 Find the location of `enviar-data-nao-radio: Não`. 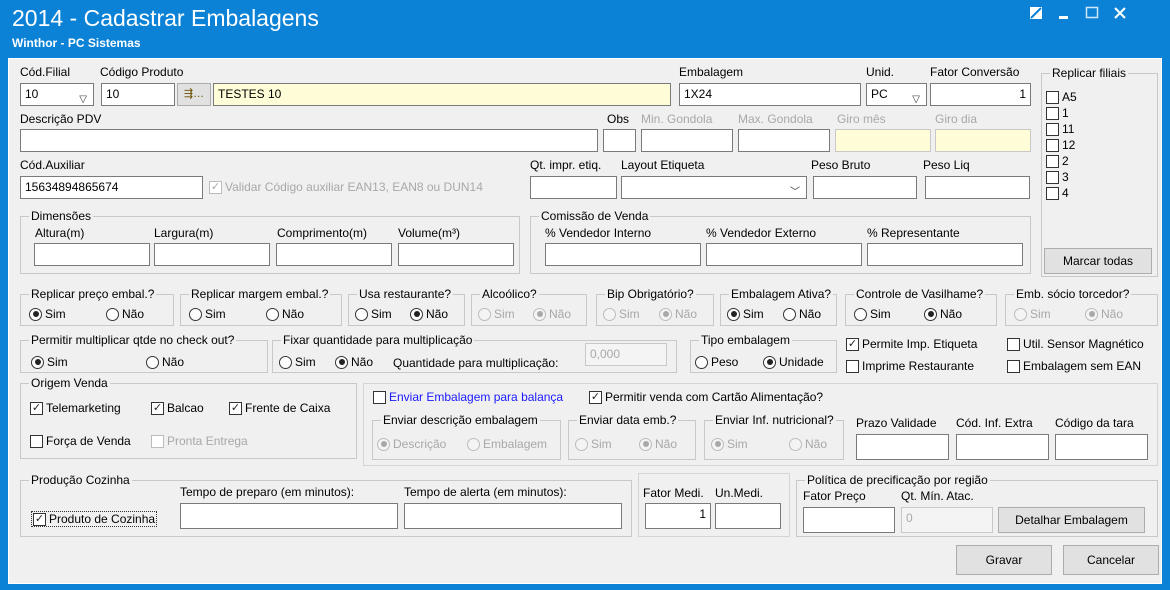

enviar-data-nao-radio: Não is located at coordinates (658, 444).